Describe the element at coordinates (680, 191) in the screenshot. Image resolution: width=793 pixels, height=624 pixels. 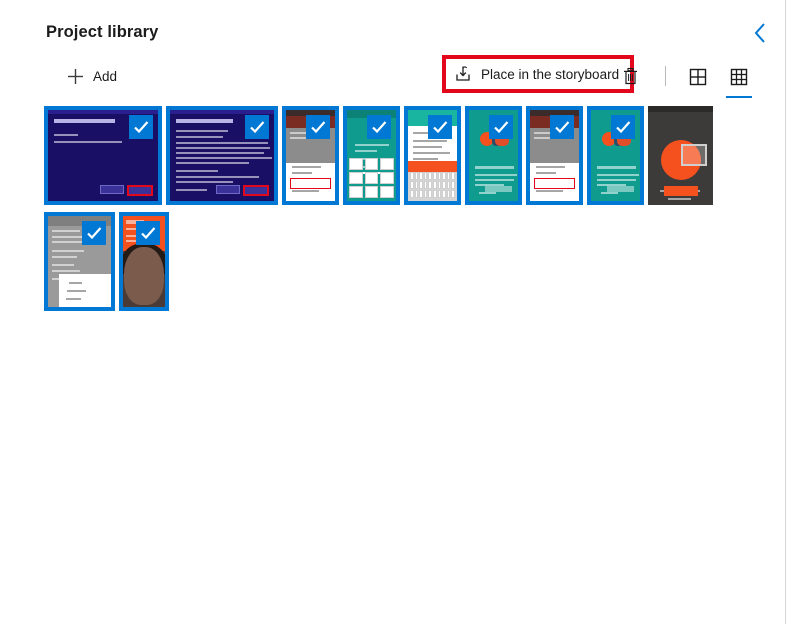
I see `thumb-cta-button` at that location.